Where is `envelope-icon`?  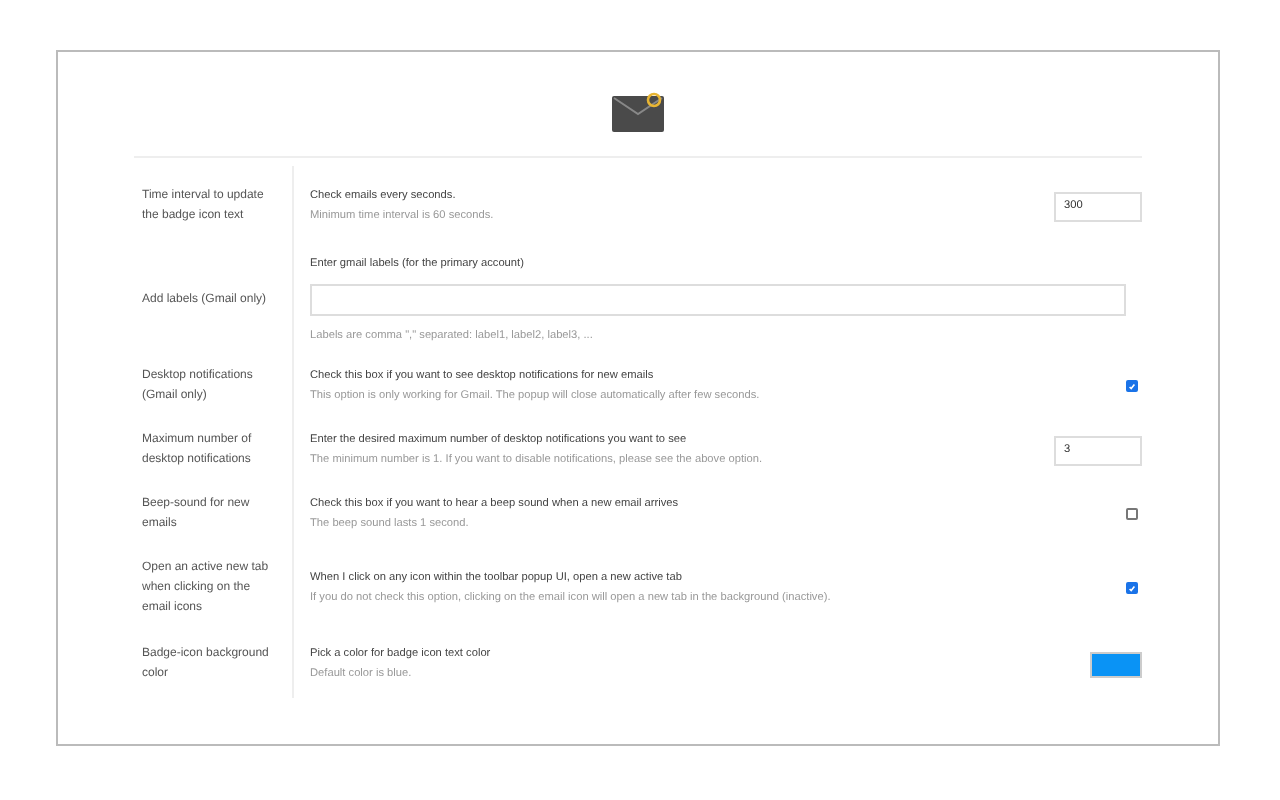 envelope-icon is located at coordinates (638, 112).